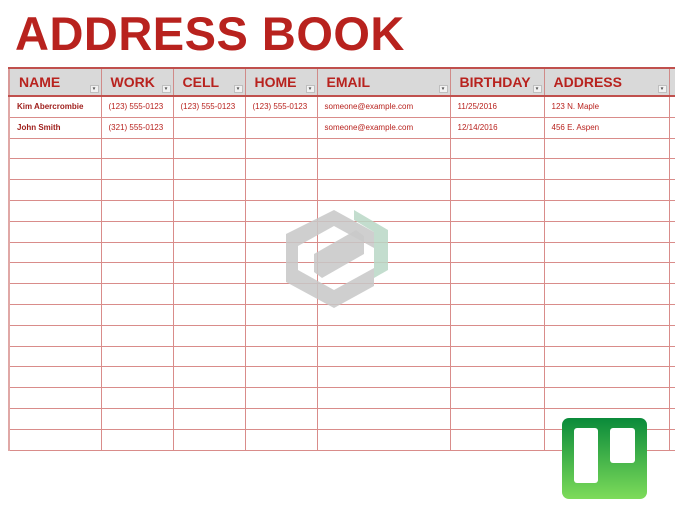  Describe the element at coordinates (383, 127) in the screenshot. I see `cell-email: someone@example.com` at that location.